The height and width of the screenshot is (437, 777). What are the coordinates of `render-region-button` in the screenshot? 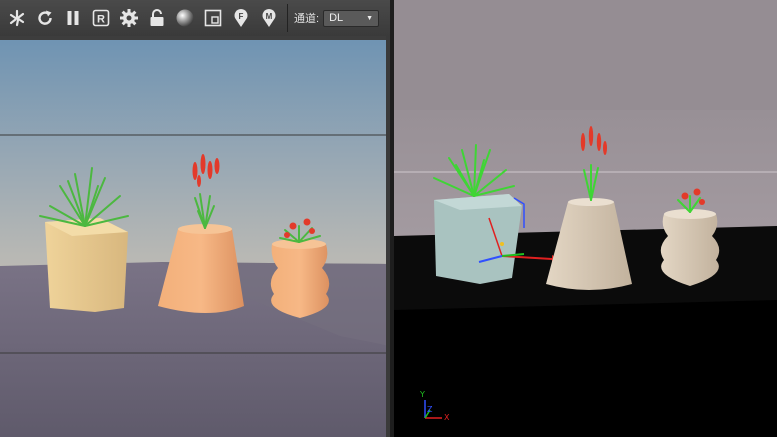 It's located at (17, 18).